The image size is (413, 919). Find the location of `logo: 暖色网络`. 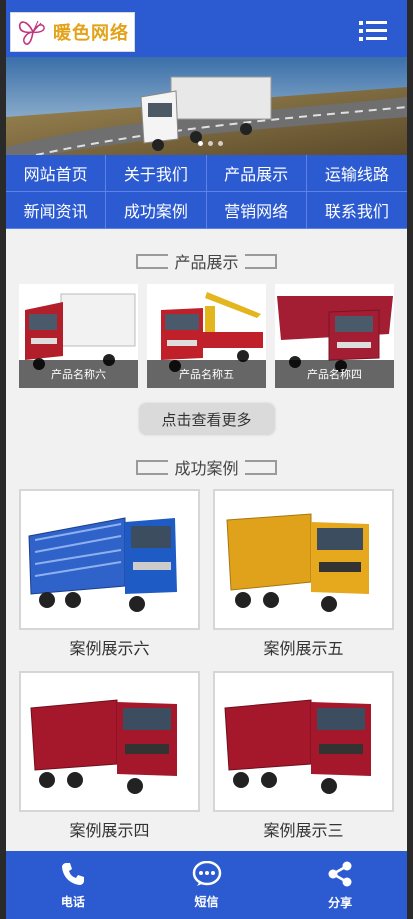

logo: 暖色网络 is located at coordinates (72, 32).